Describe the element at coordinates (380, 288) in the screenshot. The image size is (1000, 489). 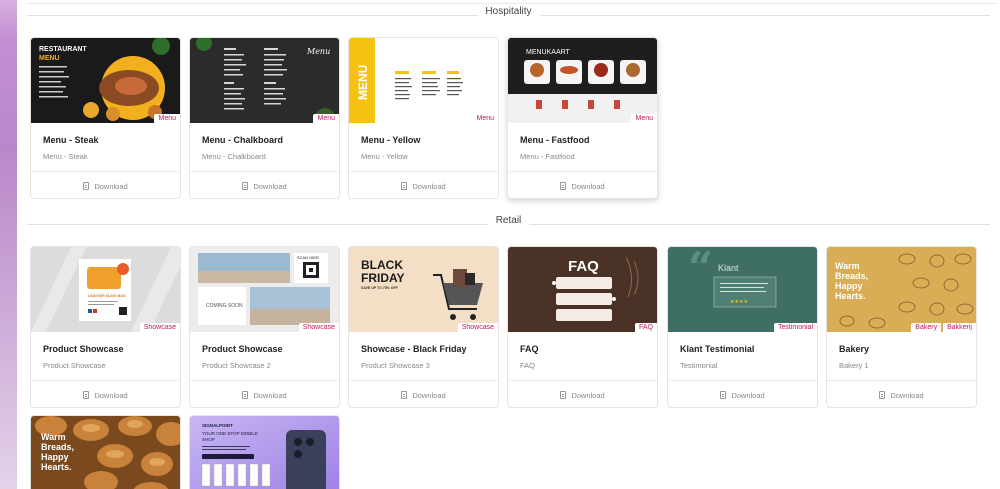
I see `svg-text: SAVE UP TO 70% OFF` at that location.